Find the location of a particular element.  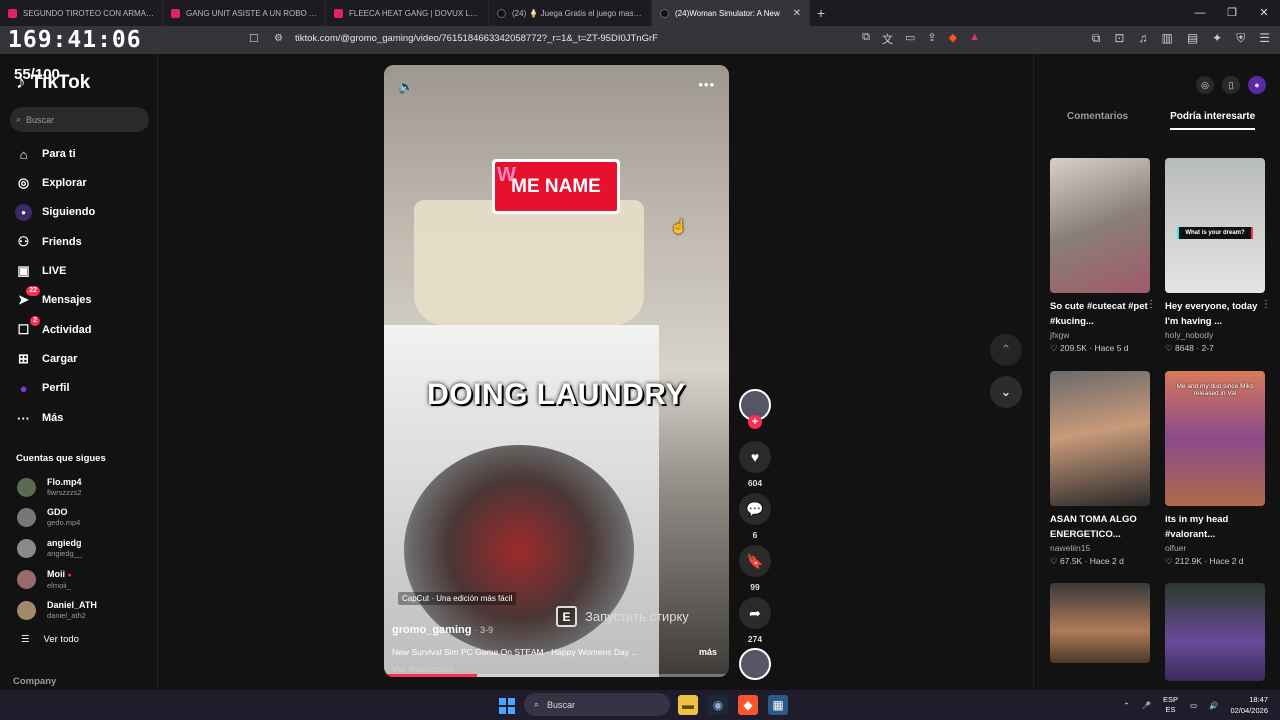

browser-tab: FLEECA HEAT GANG | DOVUX LIFE - Y is located at coordinates (407, 13).